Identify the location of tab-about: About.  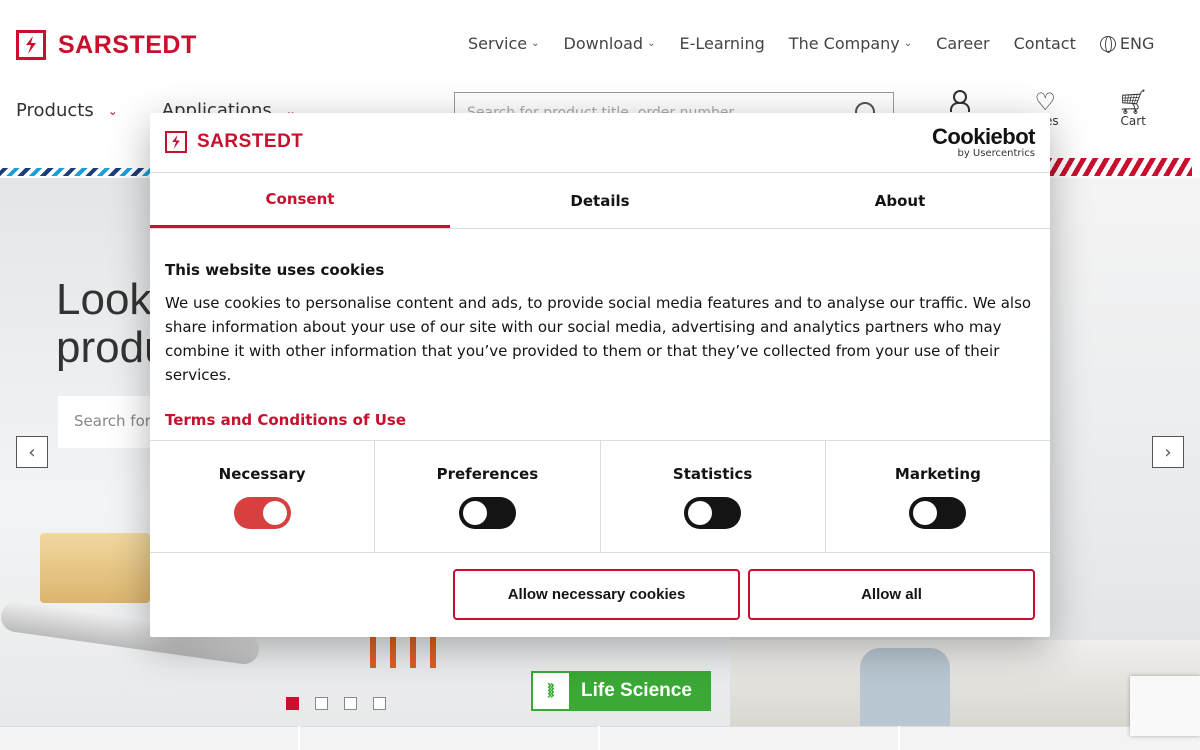
(900, 200).